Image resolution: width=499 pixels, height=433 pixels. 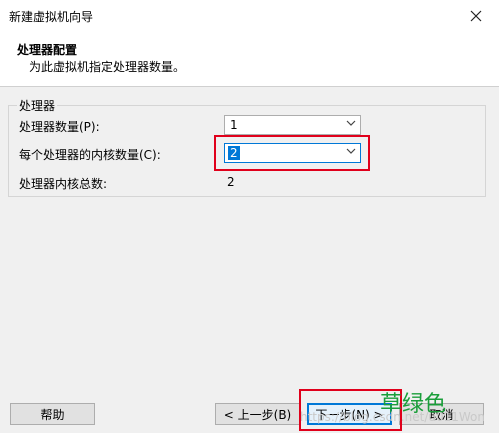 I want to click on close-icon, so click(x=476, y=16).